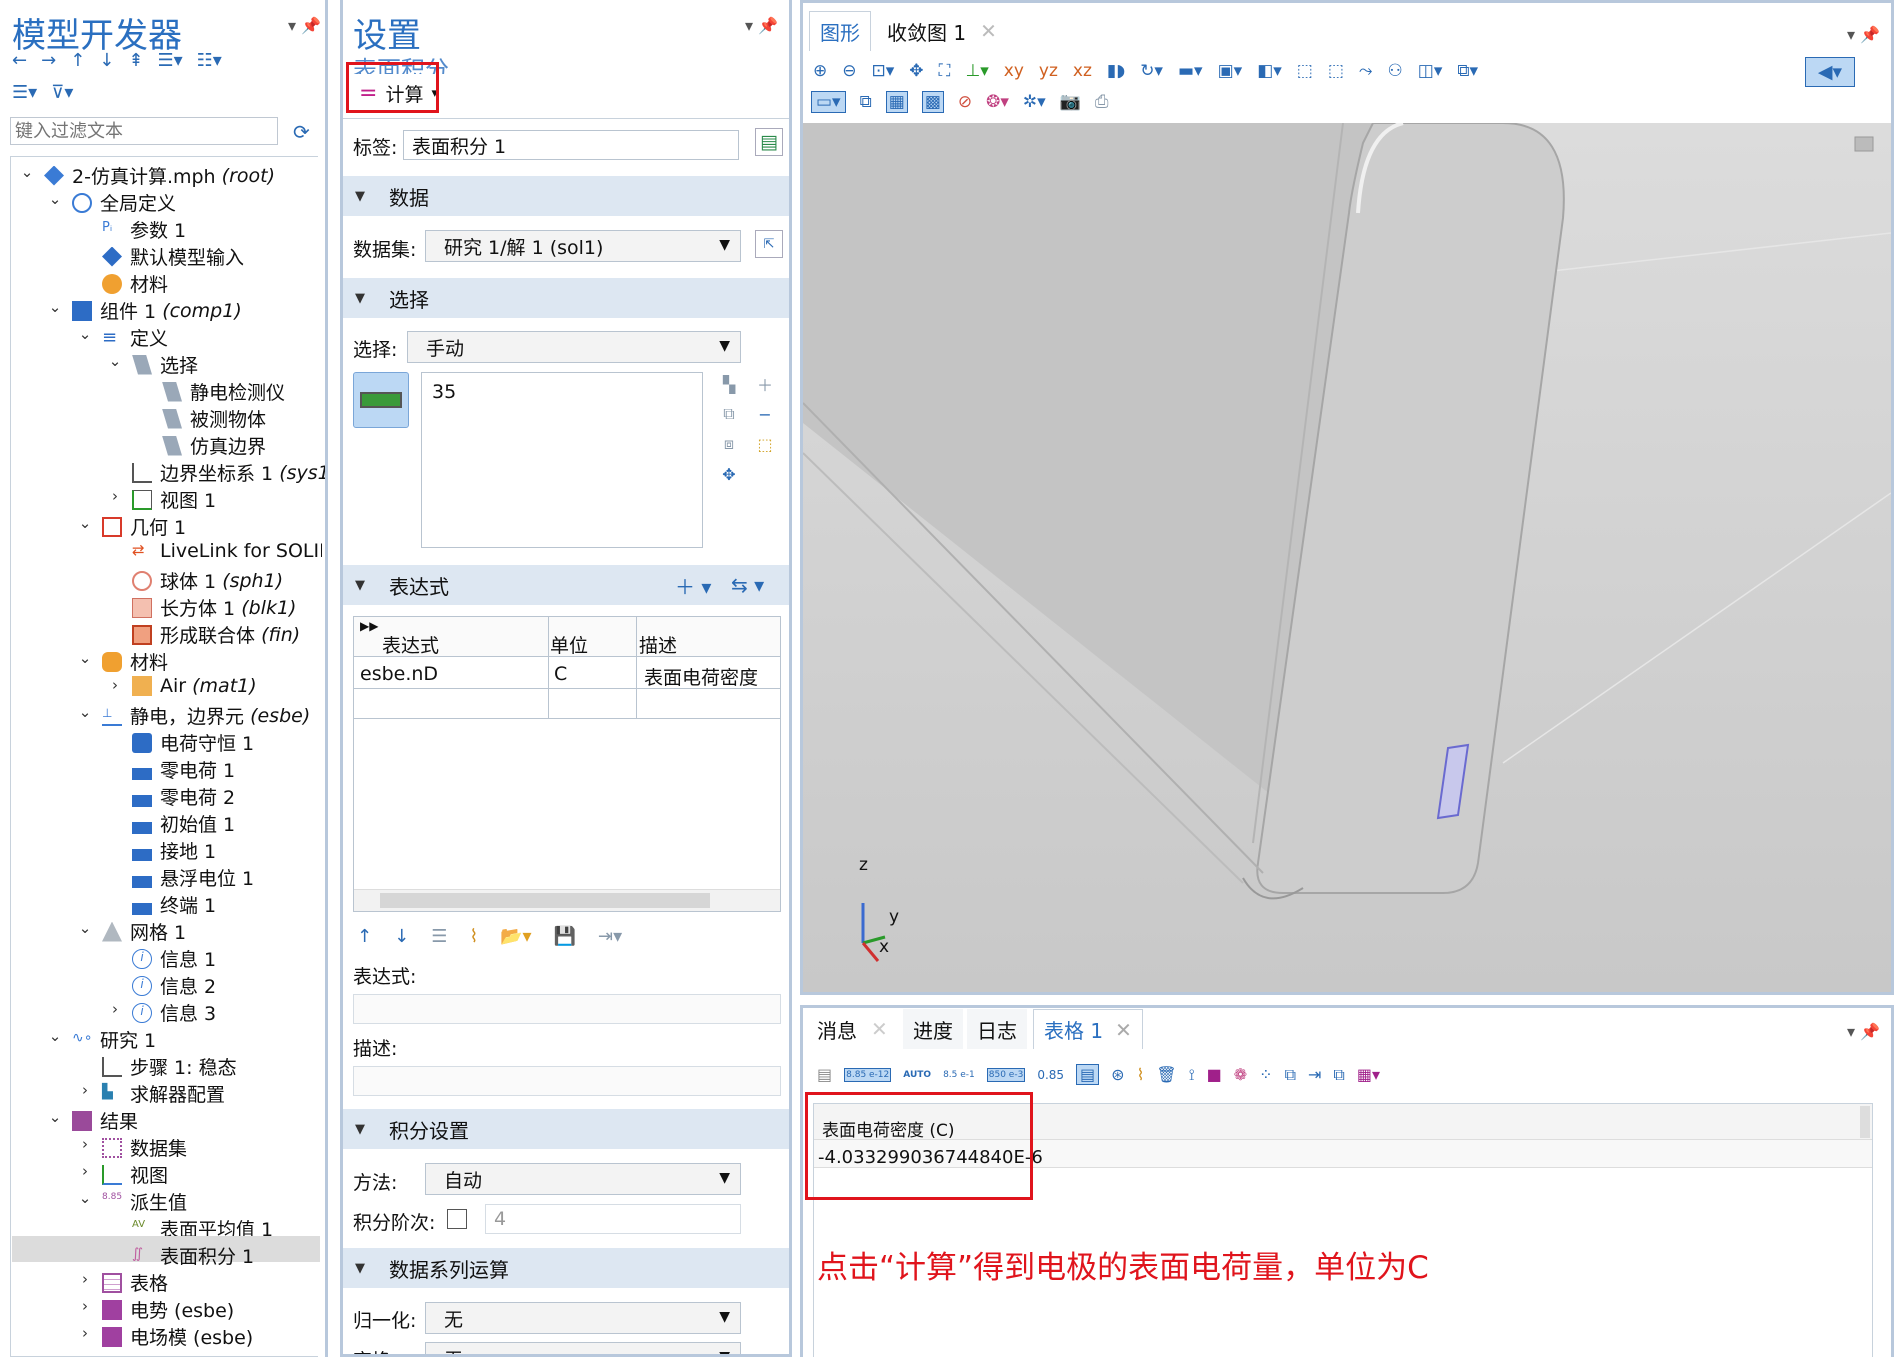 This screenshot has height=1357, width=1894. I want to click on fast-forward-icon: ▶▶, so click(369, 626).